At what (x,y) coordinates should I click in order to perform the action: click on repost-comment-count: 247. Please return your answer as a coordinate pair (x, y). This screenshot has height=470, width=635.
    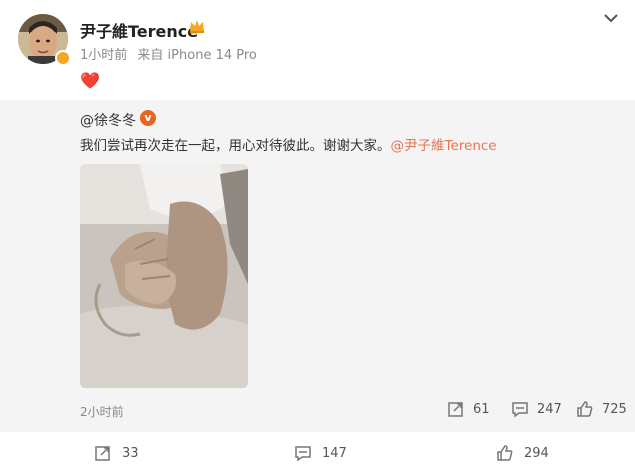
    Looking at the image, I should click on (549, 409).